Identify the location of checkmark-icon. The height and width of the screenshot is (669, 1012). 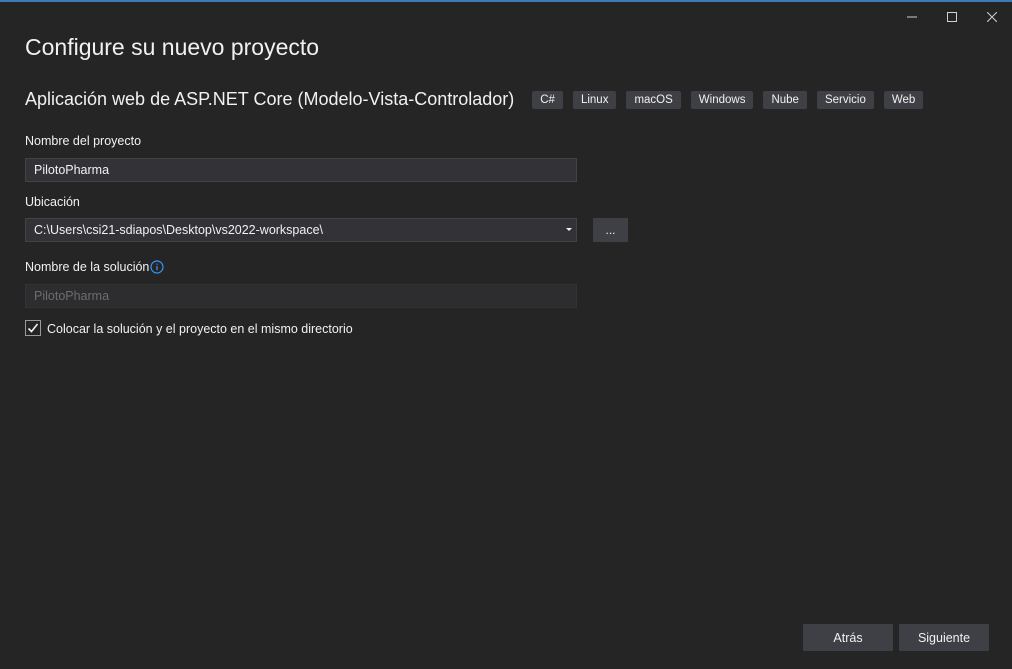
(33, 328).